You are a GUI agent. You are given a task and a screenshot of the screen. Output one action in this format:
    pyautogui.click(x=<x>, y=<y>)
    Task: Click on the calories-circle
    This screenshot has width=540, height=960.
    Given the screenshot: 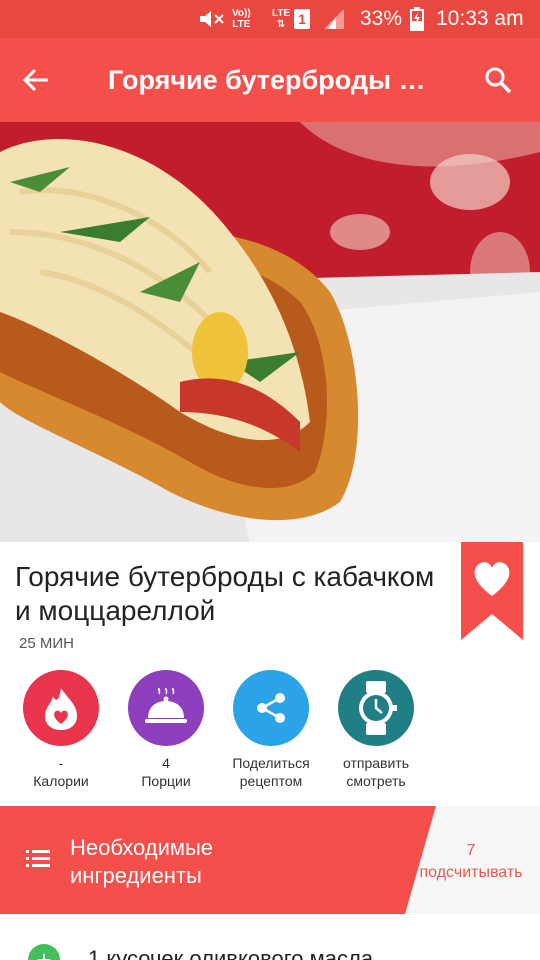 What is the action you would take?
    pyautogui.click(x=61, y=708)
    